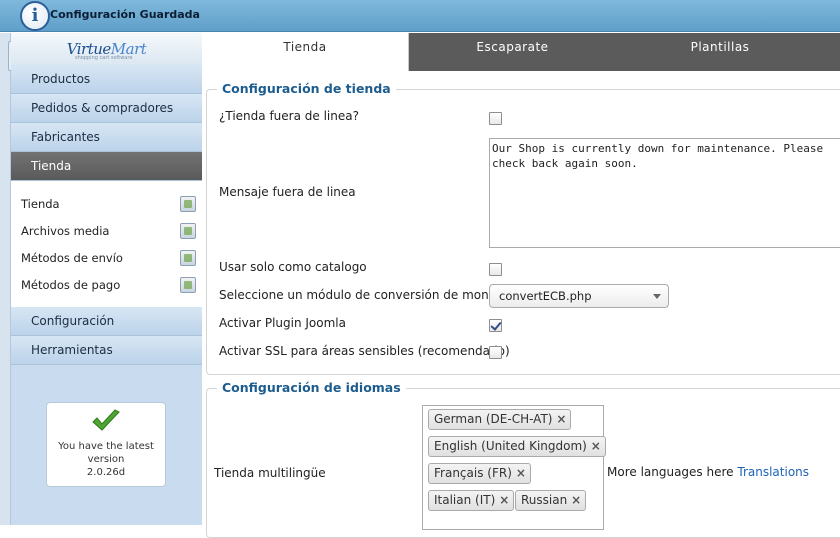 The width and height of the screenshot is (840, 538). What do you see at coordinates (188, 231) in the screenshot?
I see `media-icon` at bounding box center [188, 231].